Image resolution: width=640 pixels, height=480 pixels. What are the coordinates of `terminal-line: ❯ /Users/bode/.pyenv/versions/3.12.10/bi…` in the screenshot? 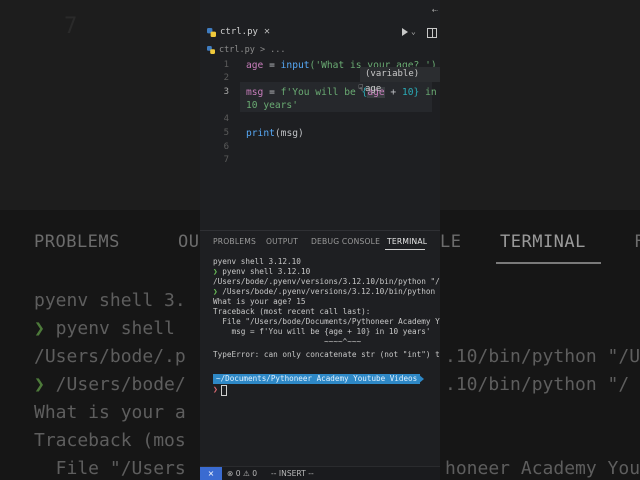 It's located at (326, 291).